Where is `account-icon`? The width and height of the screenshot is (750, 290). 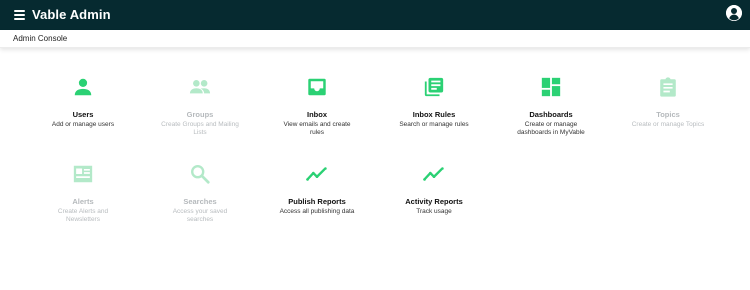
account-icon is located at coordinates (734, 13).